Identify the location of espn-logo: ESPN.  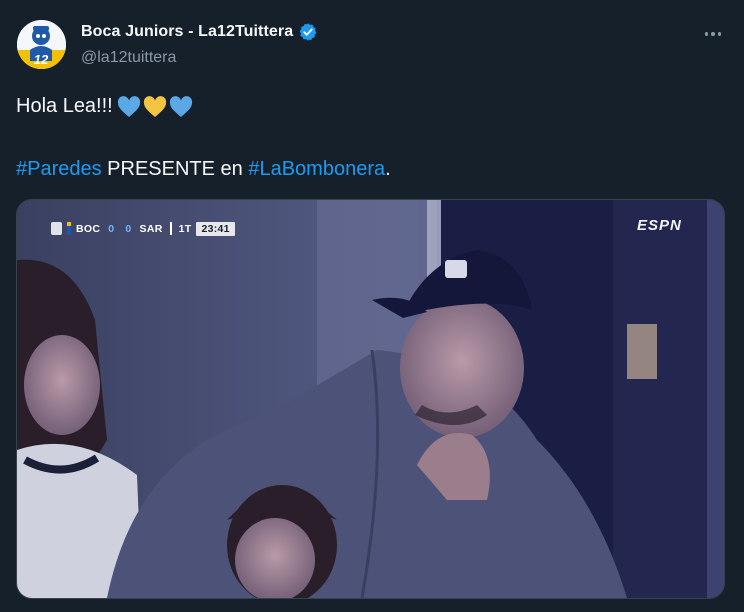
(659, 225).